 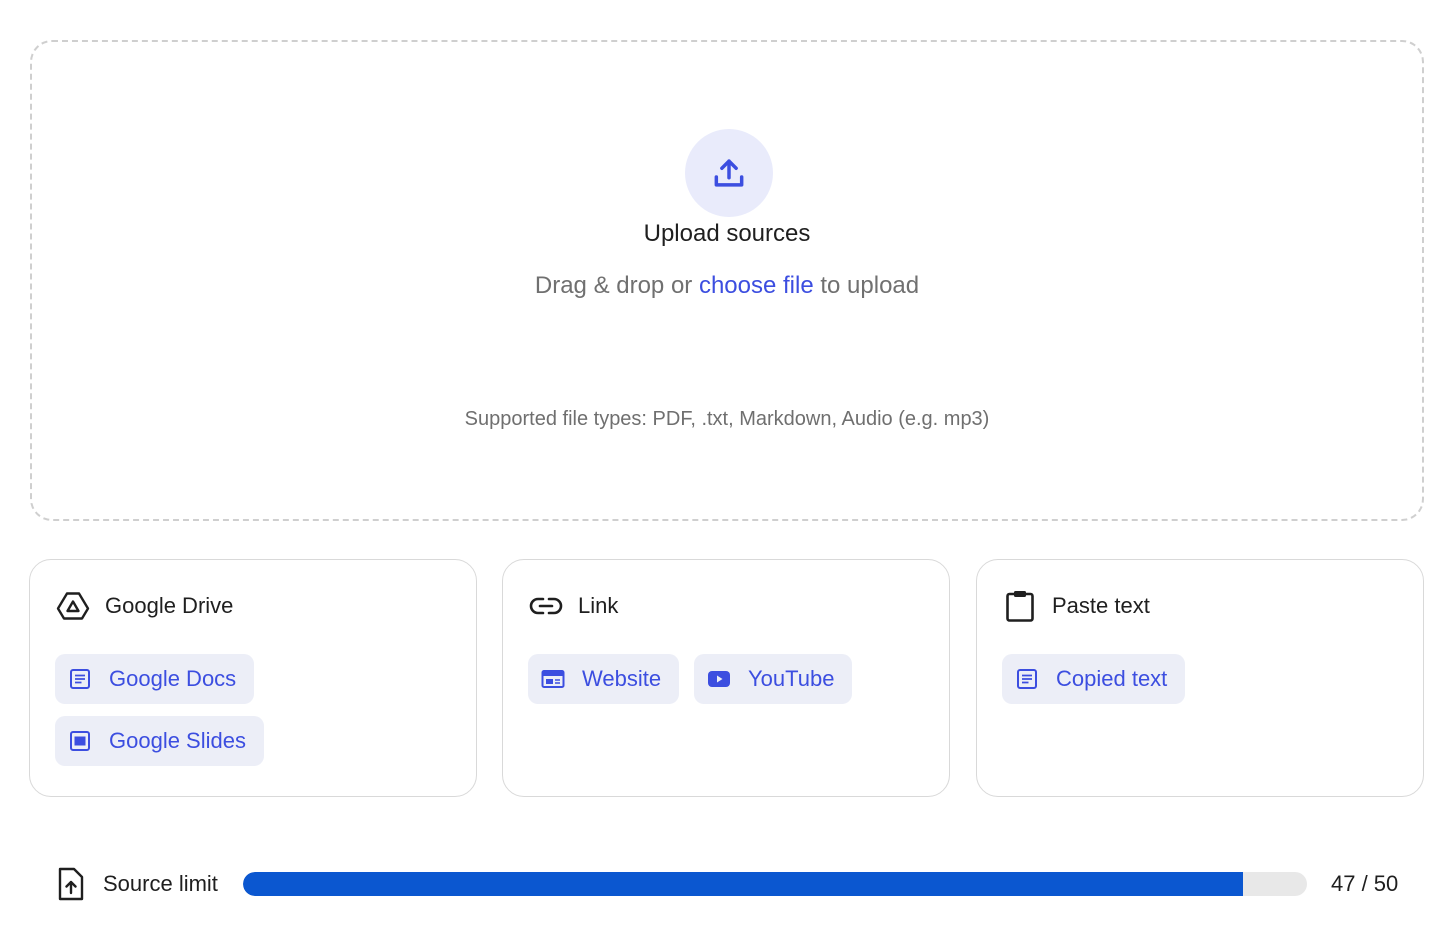 I want to click on youtube-button: YouTube, so click(x=773, y=679).